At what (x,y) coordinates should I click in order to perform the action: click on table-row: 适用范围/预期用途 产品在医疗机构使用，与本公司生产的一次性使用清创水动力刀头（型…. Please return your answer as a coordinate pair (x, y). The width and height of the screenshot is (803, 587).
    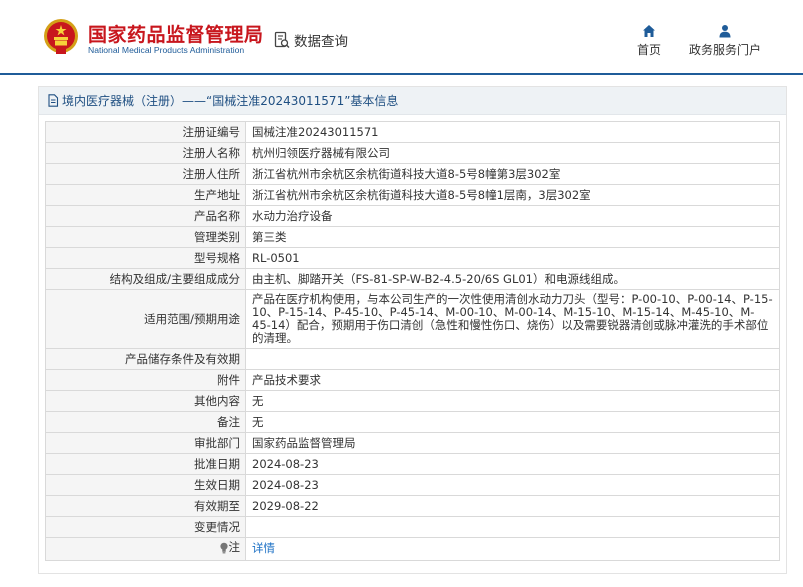
    Looking at the image, I should click on (412, 319).